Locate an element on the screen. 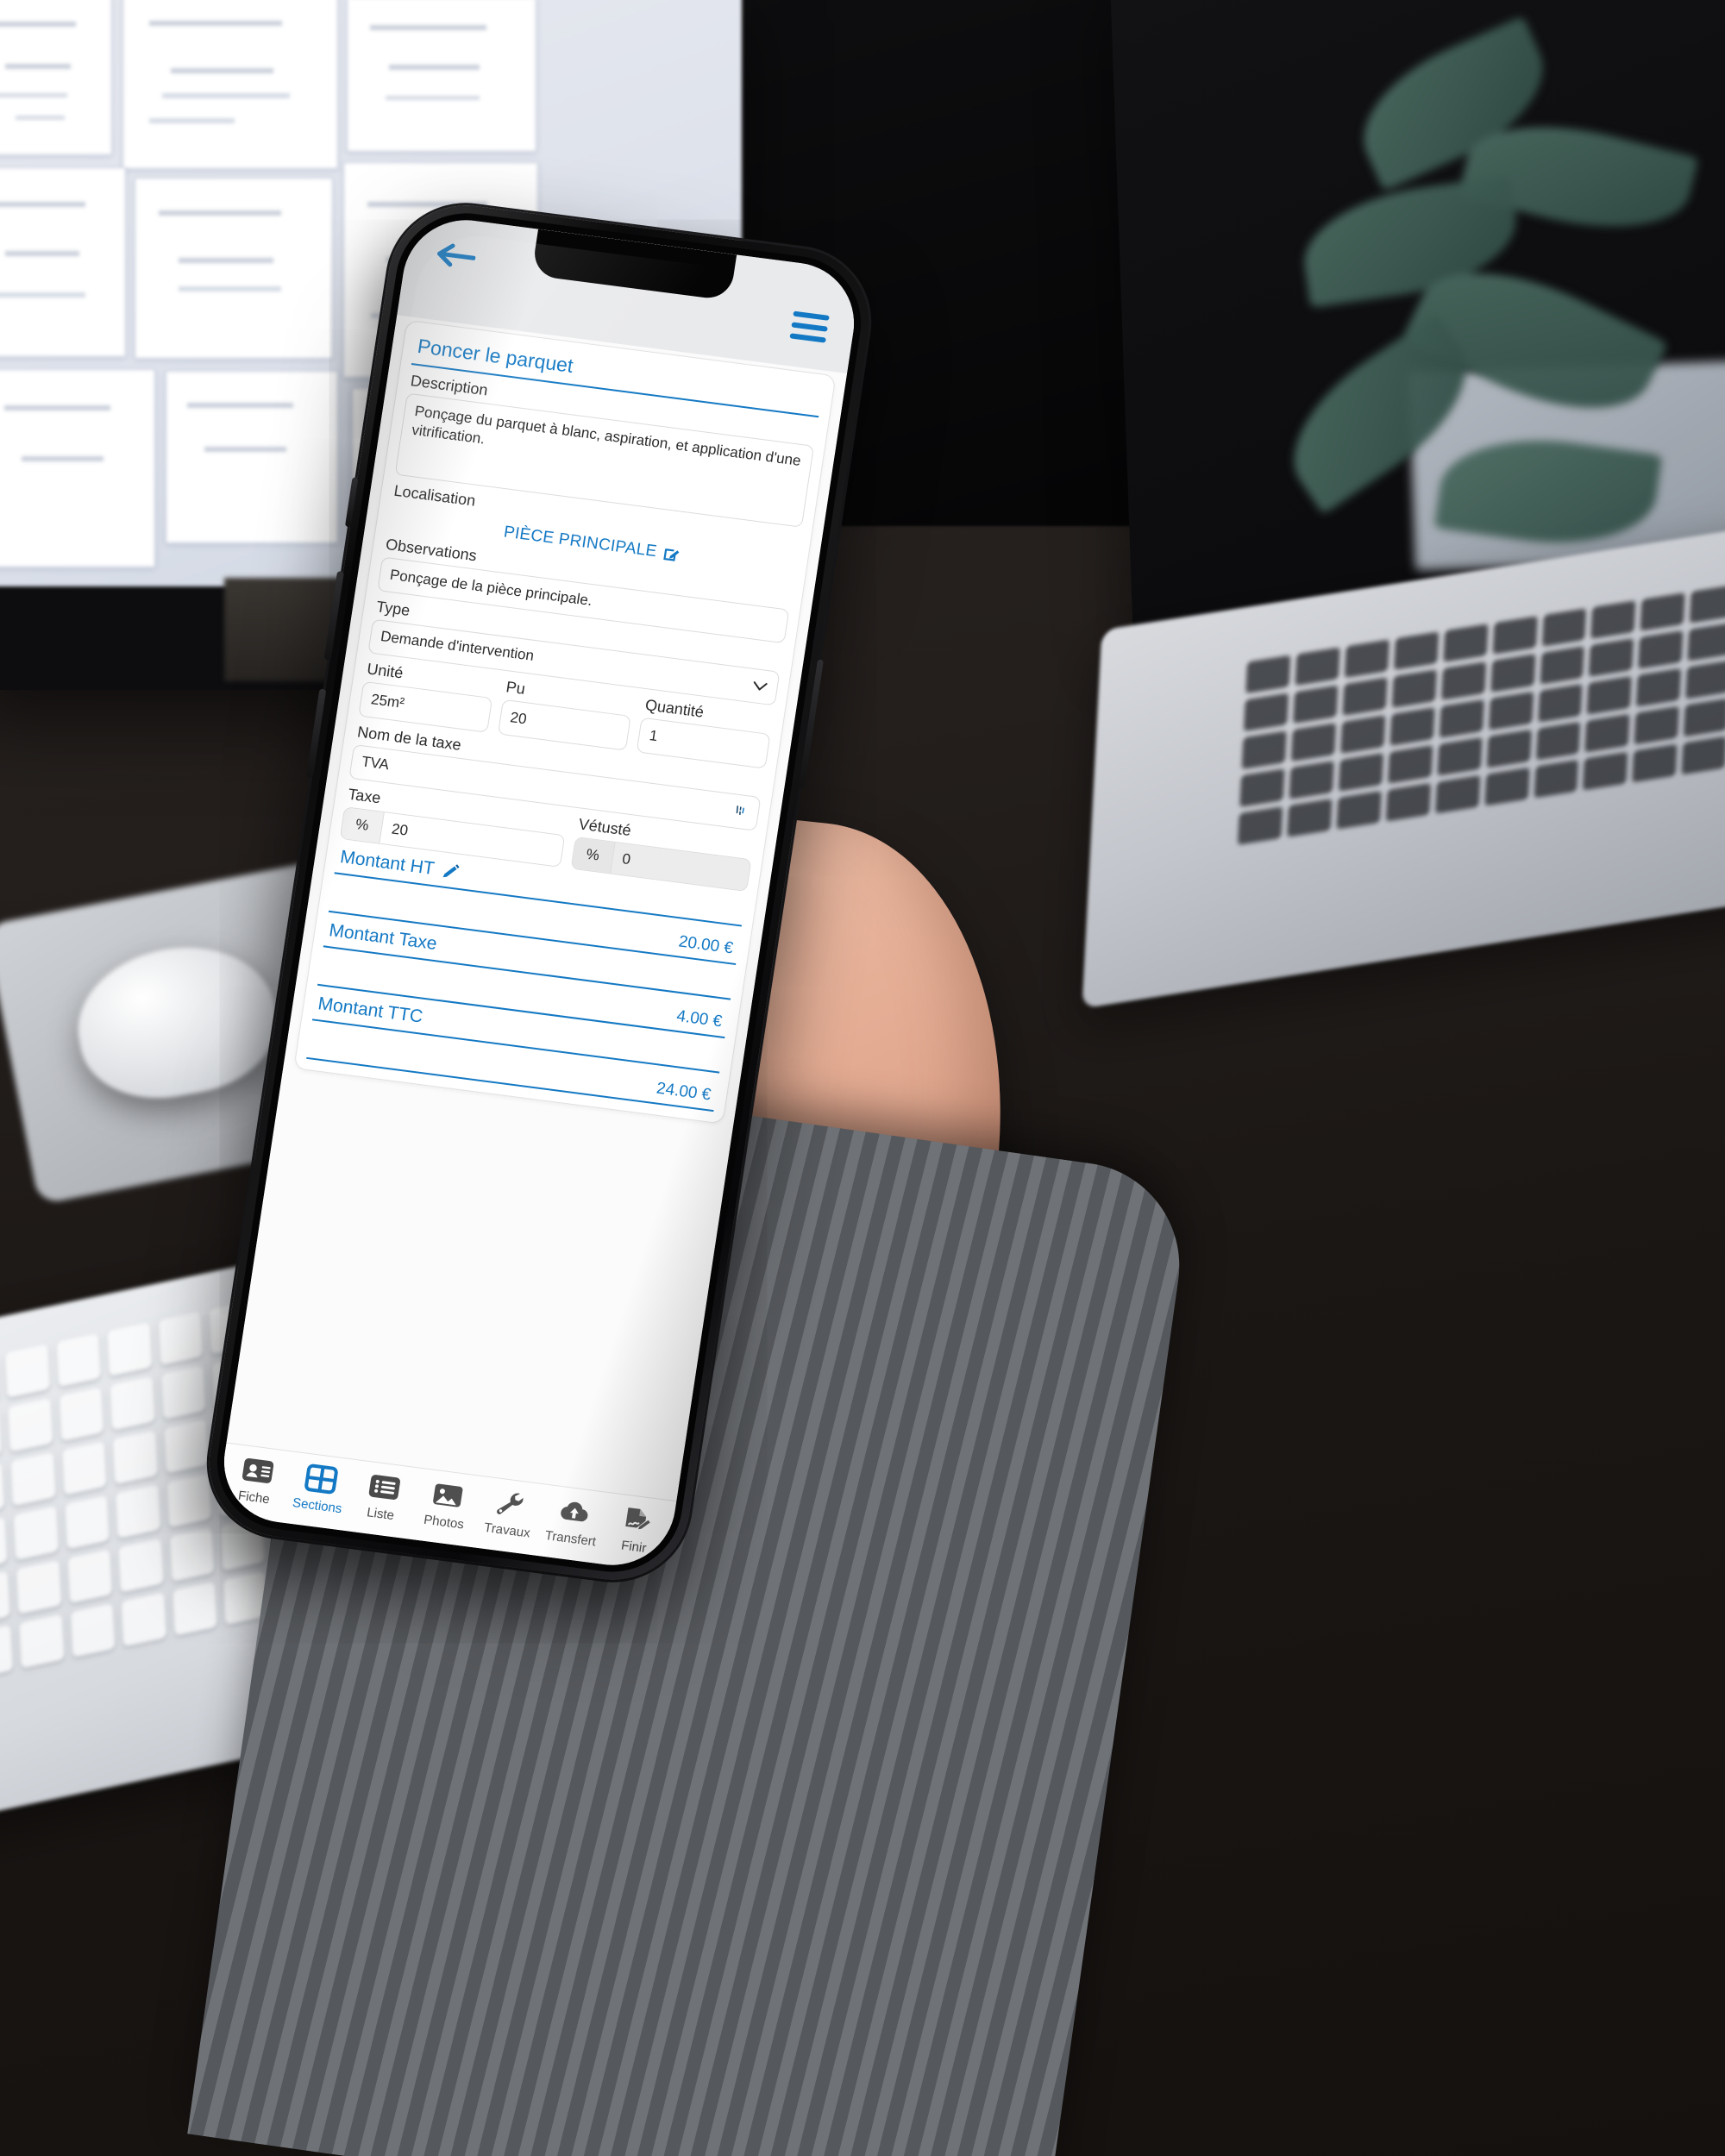 Image resolution: width=1725 pixels, height=2156 pixels. cloud-upload-icon is located at coordinates (574, 1511).